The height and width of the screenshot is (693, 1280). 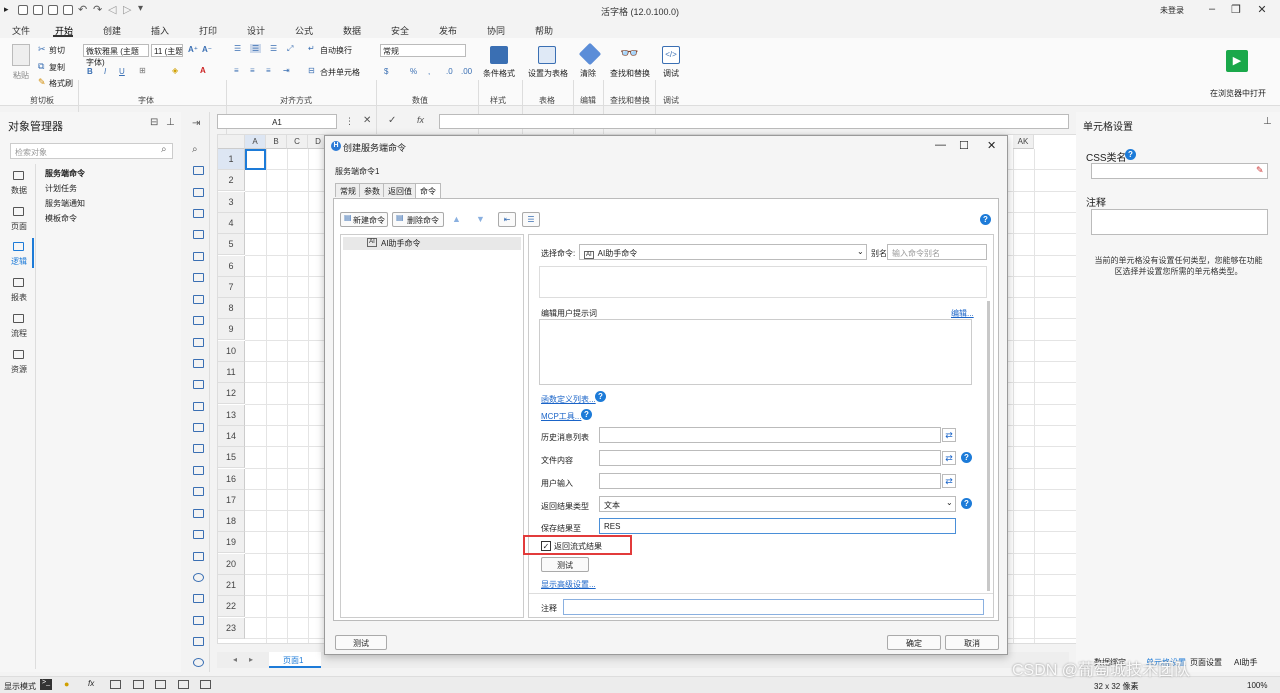 I want to click on row-header: 21, so click(x=231, y=585).